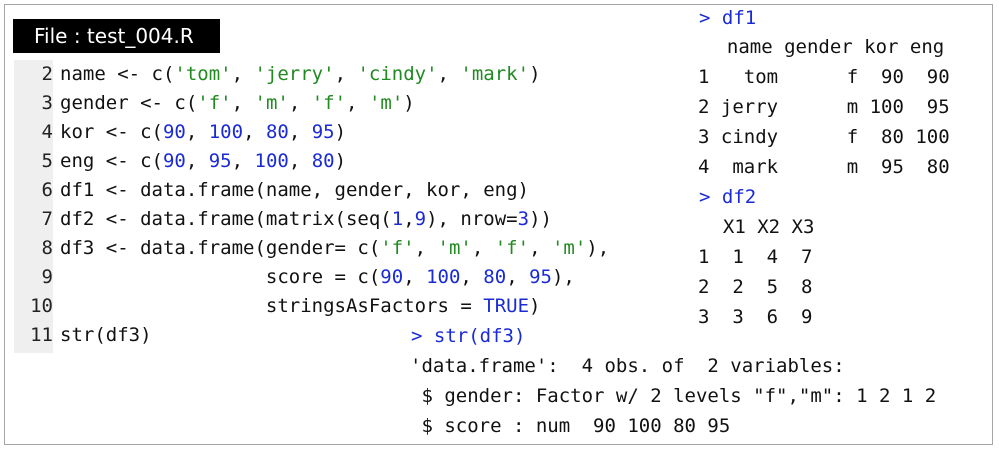 The image size is (999, 451). I want to click on code-token: )), so click(540, 219).